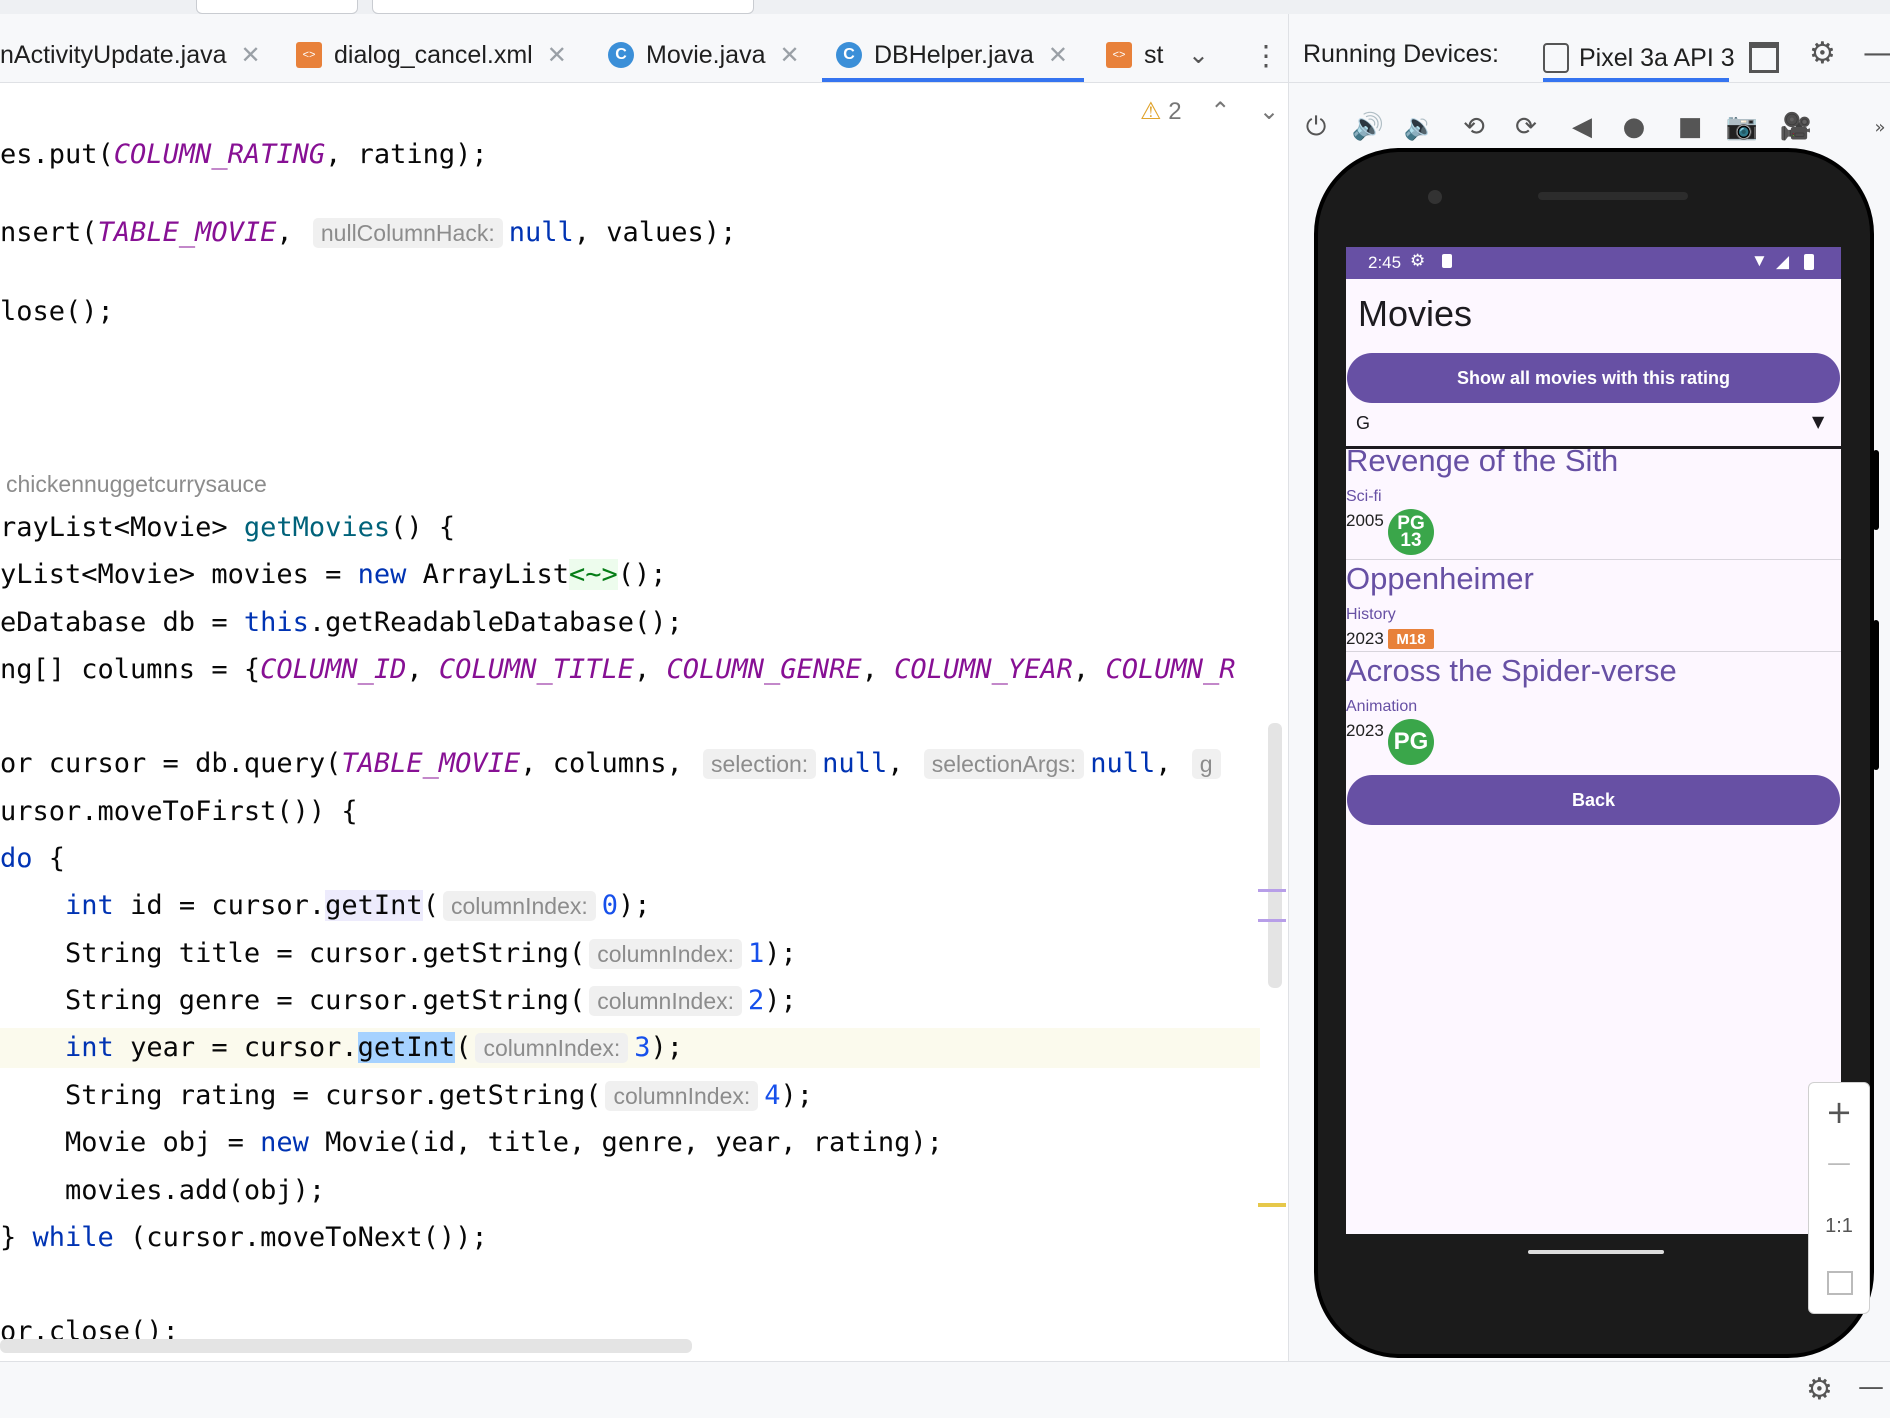 The height and width of the screenshot is (1418, 1890). I want to click on spinner-value: G, so click(1363, 423).